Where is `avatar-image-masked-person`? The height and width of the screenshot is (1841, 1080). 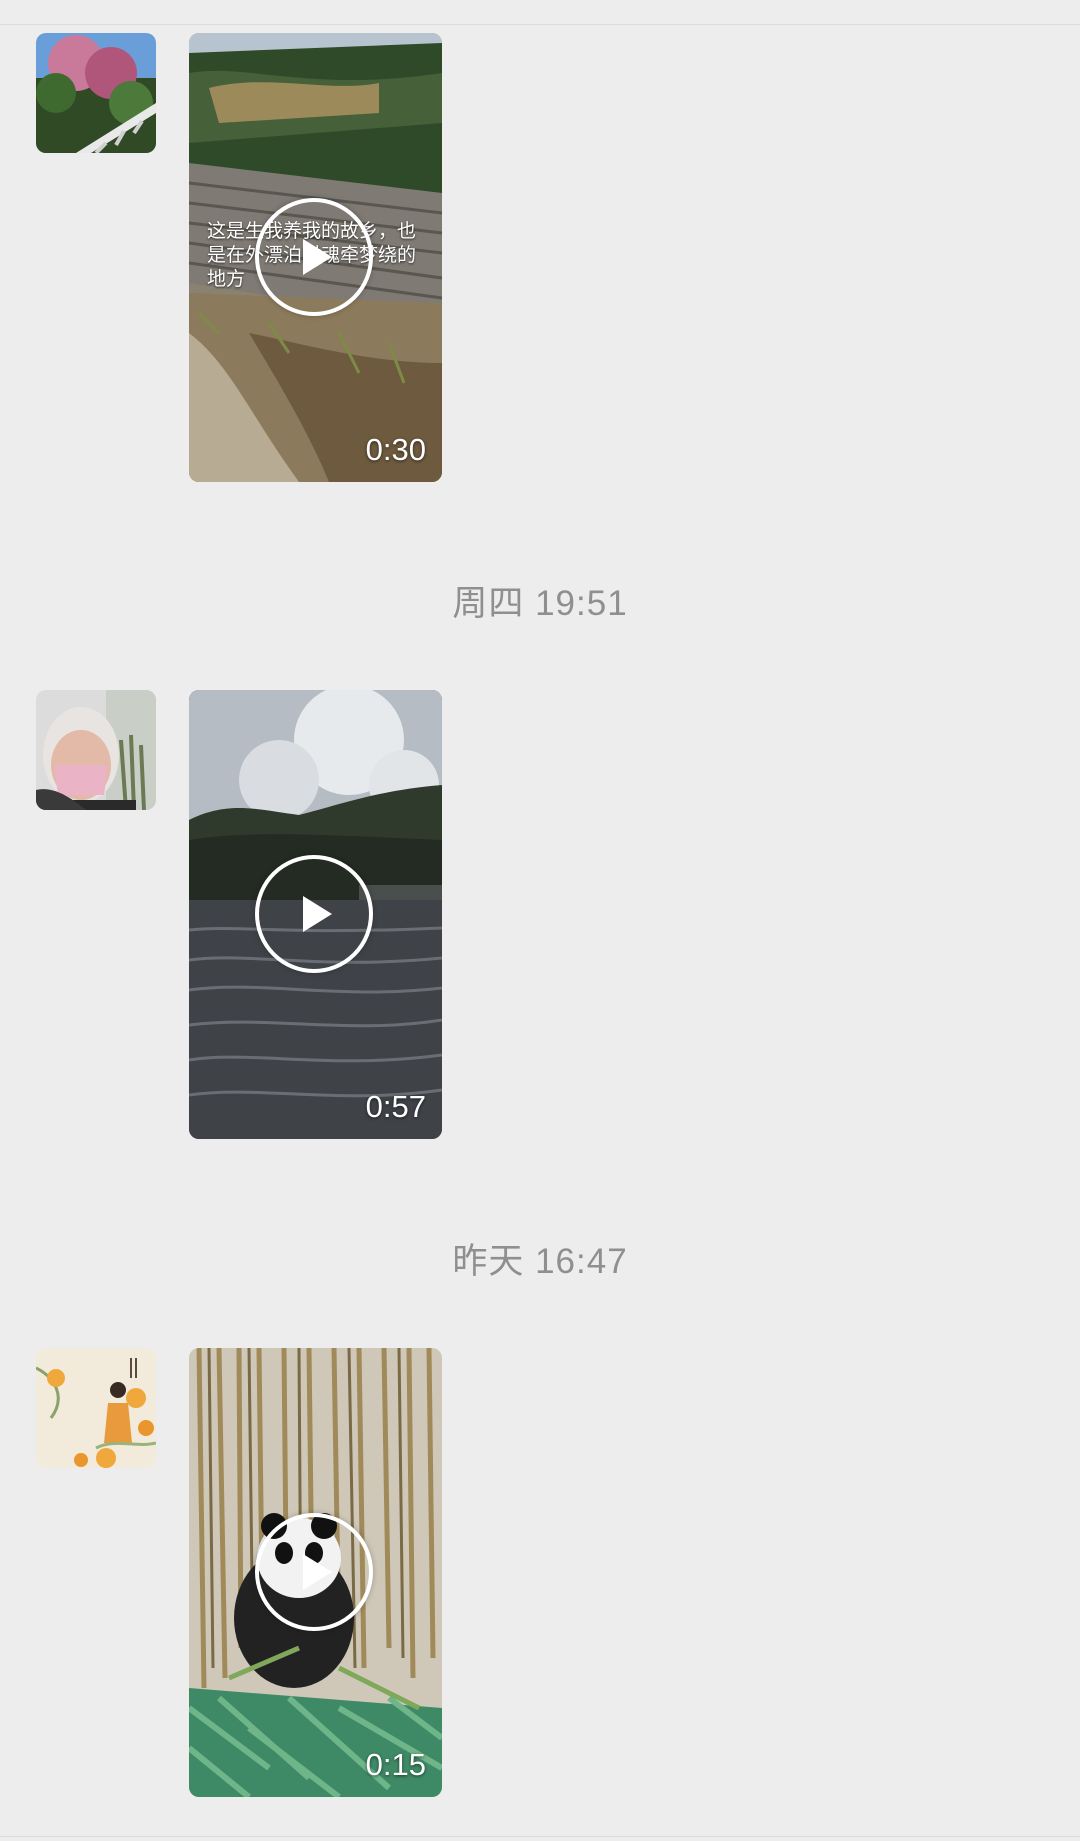 avatar-image-masked-person is located at coordinates (96, 750).